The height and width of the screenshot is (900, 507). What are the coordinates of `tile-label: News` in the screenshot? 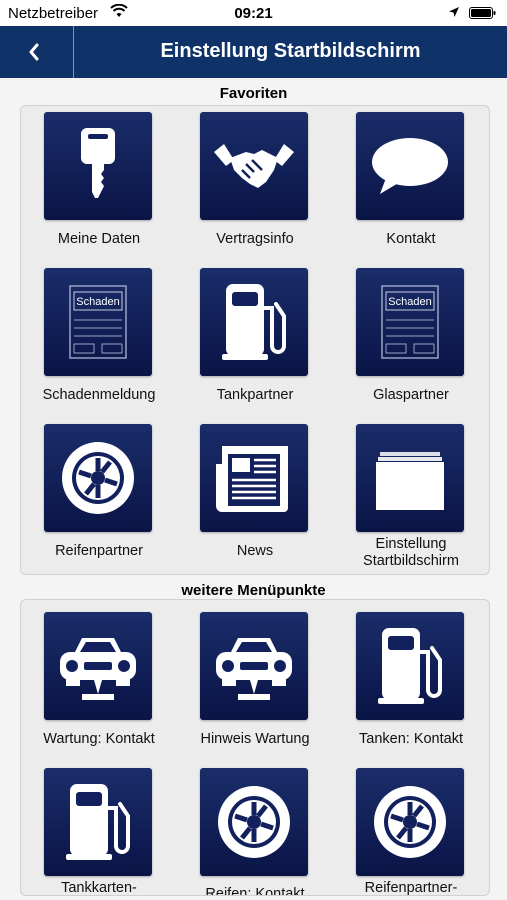 It's located at (255, 551).